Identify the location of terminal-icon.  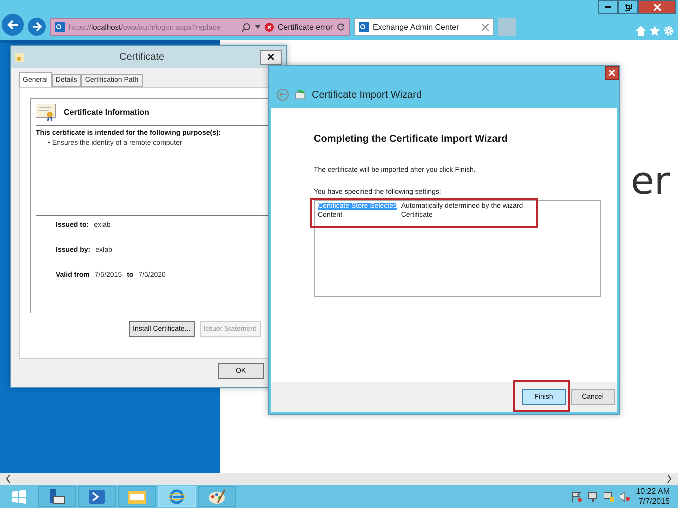
(97, 497).